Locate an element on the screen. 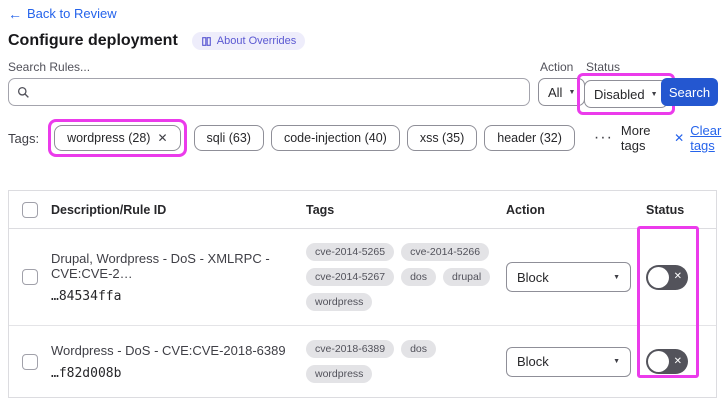  remove-tag-icon: ✕ is located at coordinates (162, 138).